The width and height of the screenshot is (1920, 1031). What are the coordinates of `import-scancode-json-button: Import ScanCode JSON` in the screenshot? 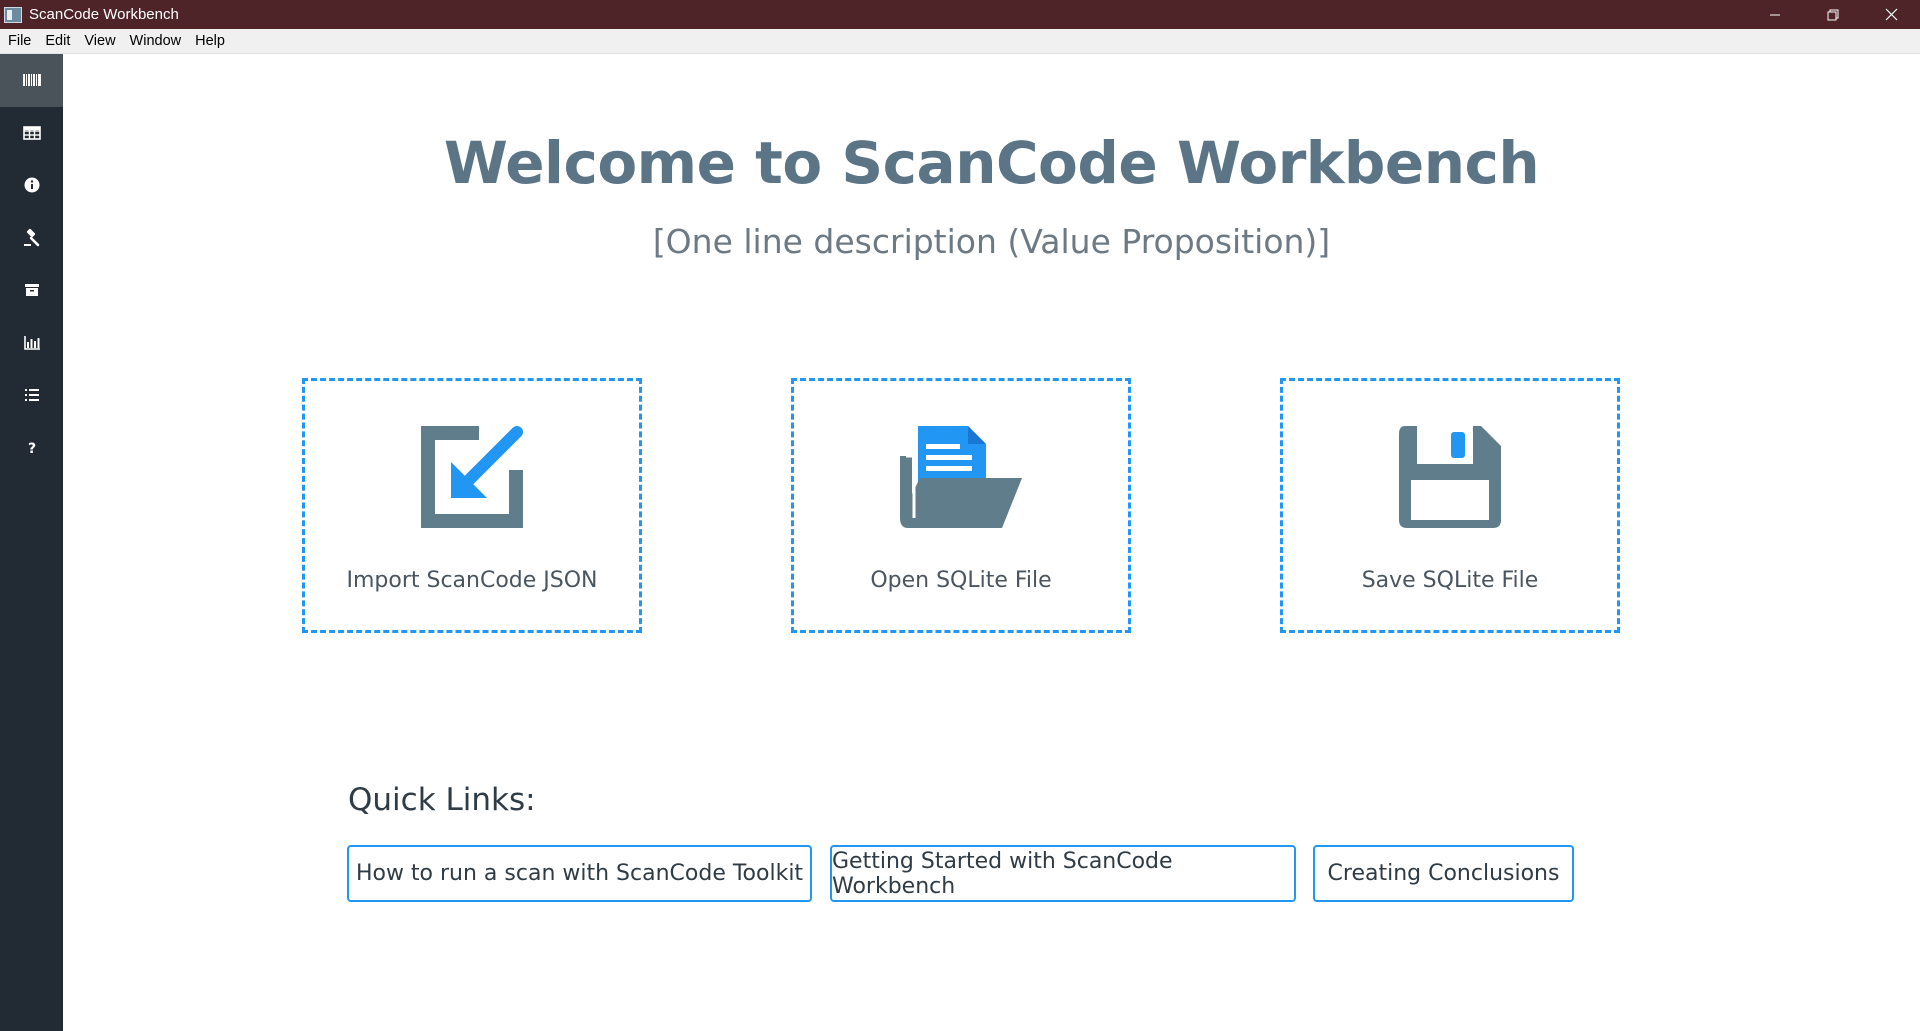 It's located at (472, 505).